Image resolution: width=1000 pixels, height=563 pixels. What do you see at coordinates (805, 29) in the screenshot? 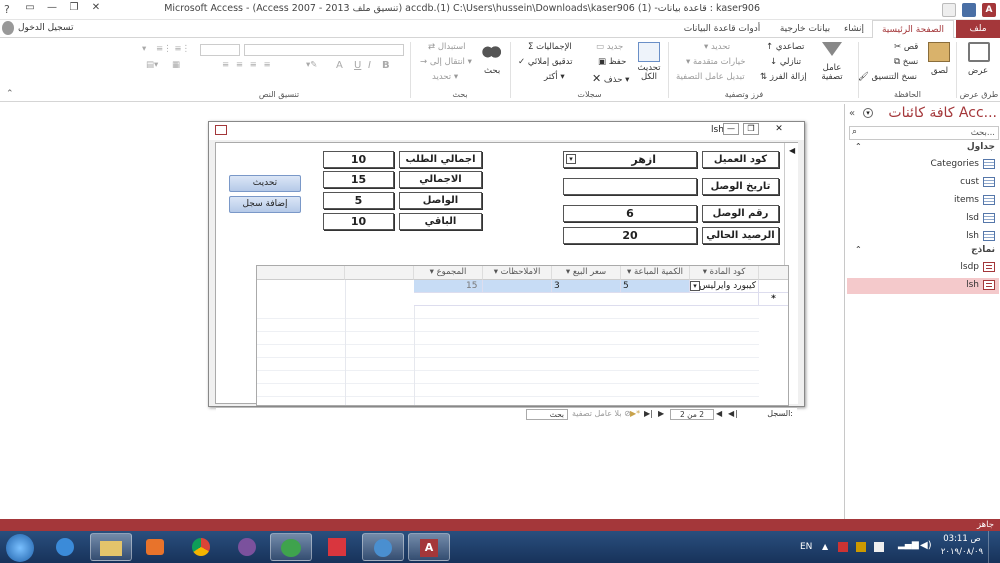
I see `tab-external-data: بيانات خارجية` at bounding box center [805, 29].